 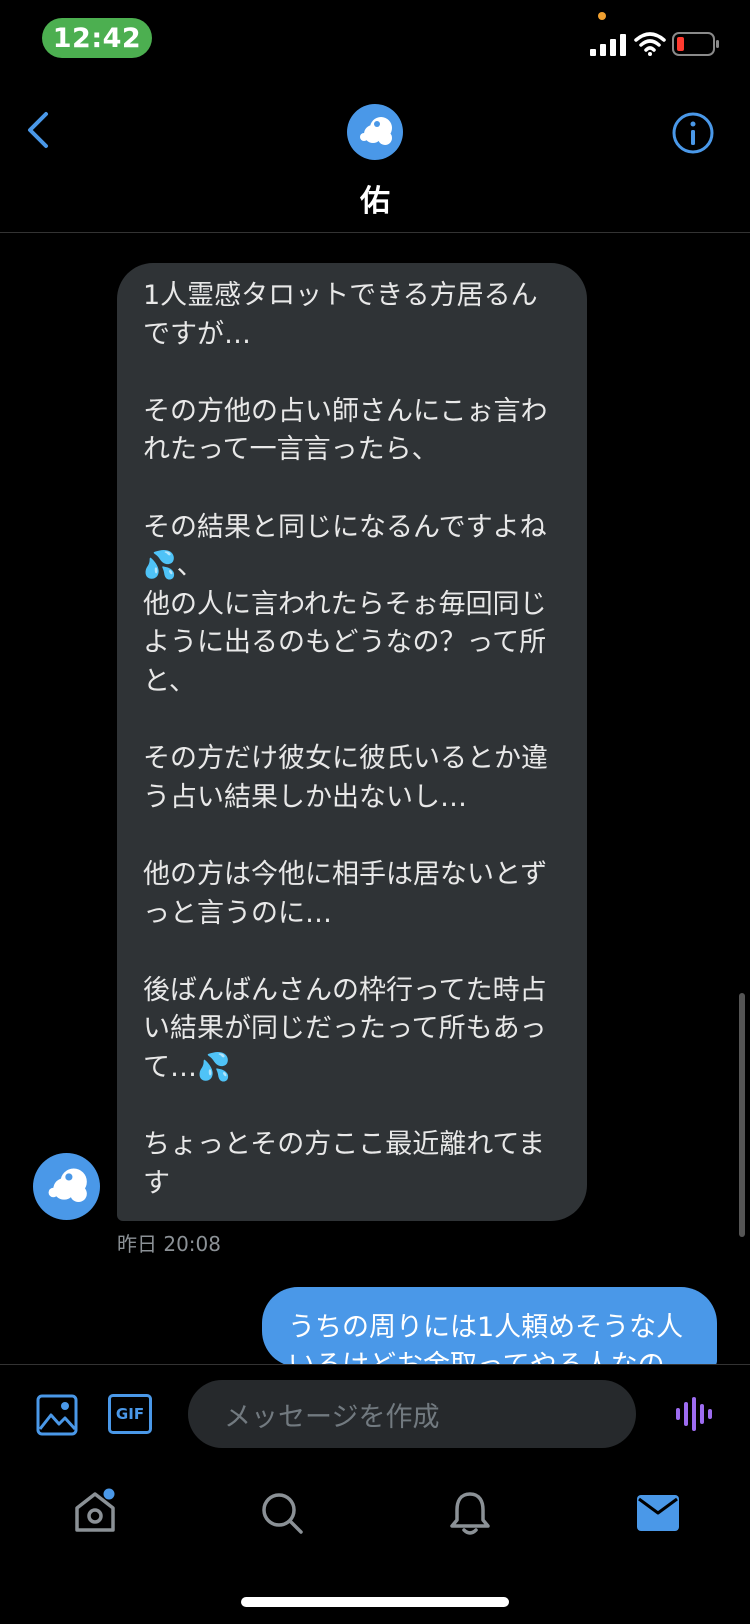 What do you see at coordinates (489, 1327) in the screenshot?
I see `sent-message-bubble: うちの周りには1人頼めそうな人いるけどお金取ってやる人なの` at bounding box center [489, 1327].